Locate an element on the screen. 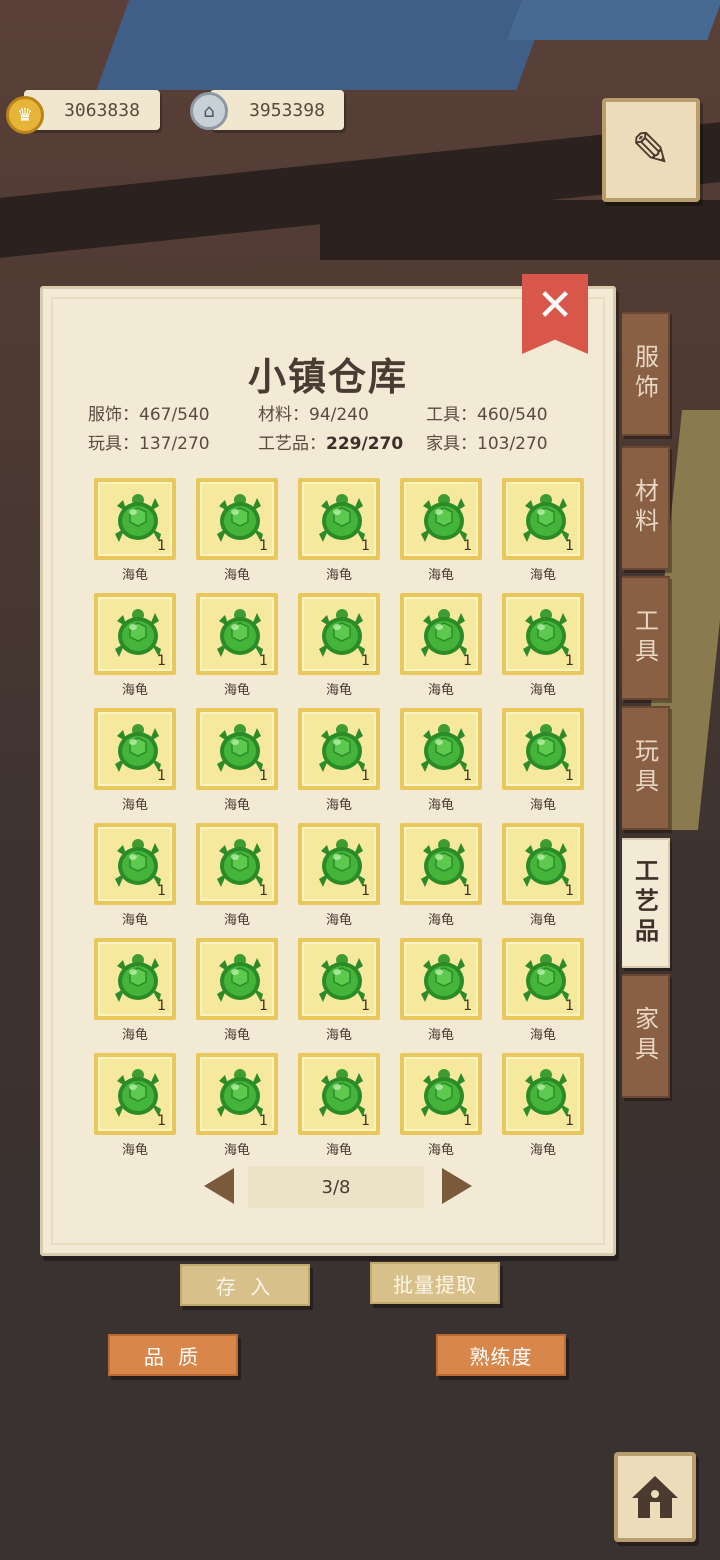  tab-clothing: 服饰 is located at coordinates (646, 374).